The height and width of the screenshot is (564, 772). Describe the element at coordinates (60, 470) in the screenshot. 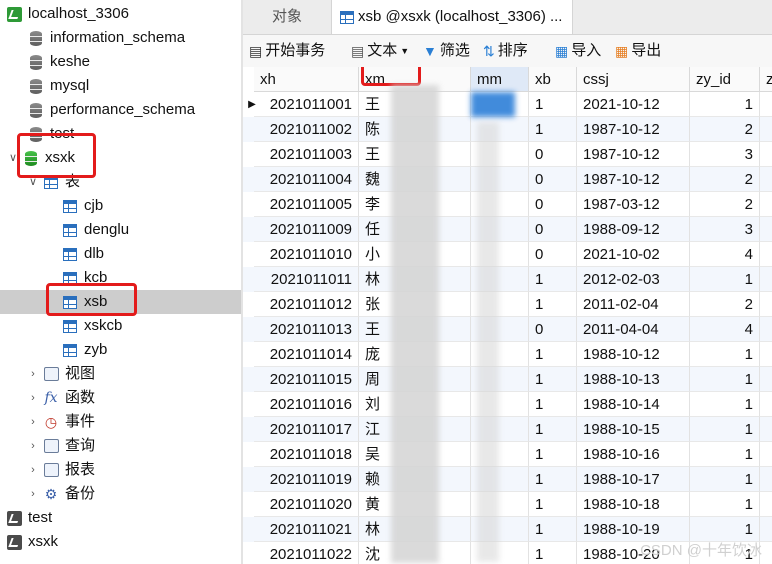

I see `tree-group-reports: › 报表` at that location.